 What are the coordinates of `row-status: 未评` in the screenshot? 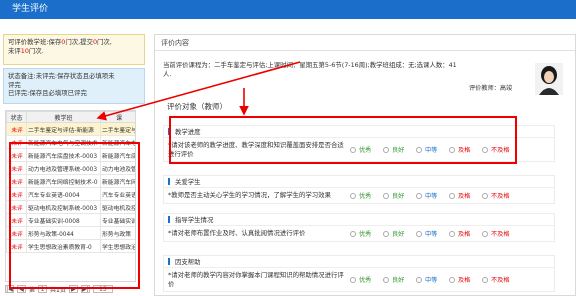 It's located at (16, 129).